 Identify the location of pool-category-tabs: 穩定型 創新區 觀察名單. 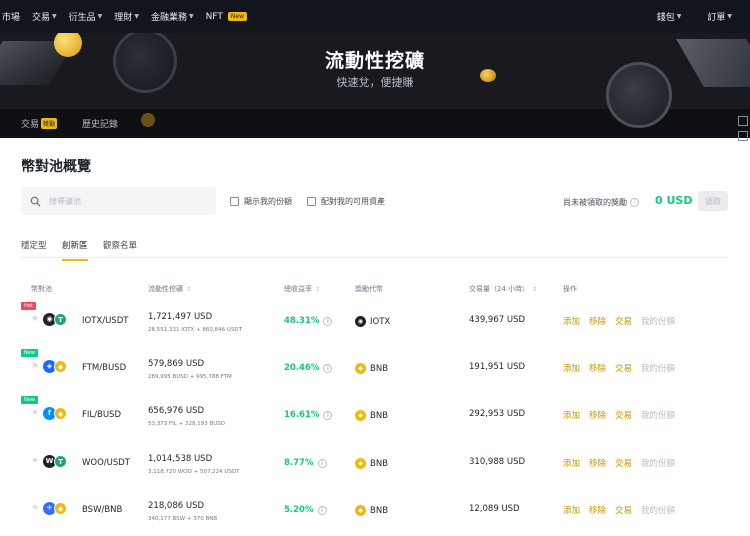
(374, 246).